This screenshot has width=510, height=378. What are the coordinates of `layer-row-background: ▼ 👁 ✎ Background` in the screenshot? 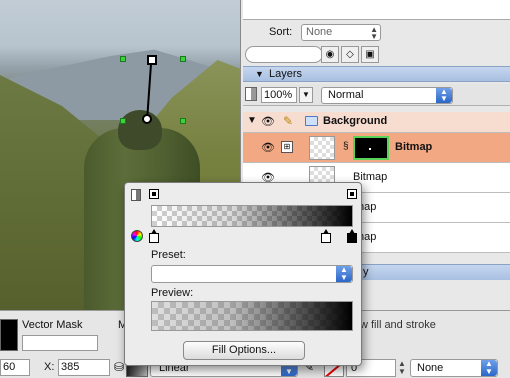 It's located at (376, 122).